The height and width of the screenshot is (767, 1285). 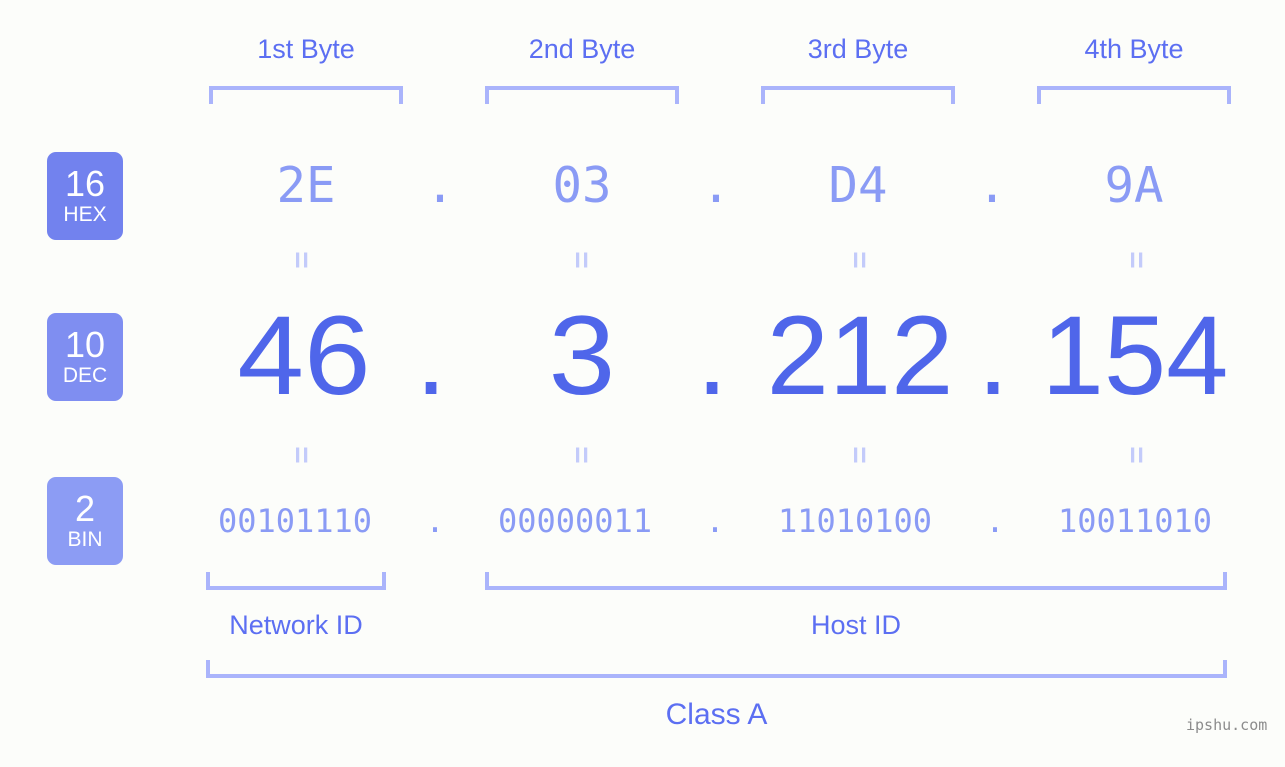 I want to click on equals-hex-dec-1: =, so click(x=301, y=260).